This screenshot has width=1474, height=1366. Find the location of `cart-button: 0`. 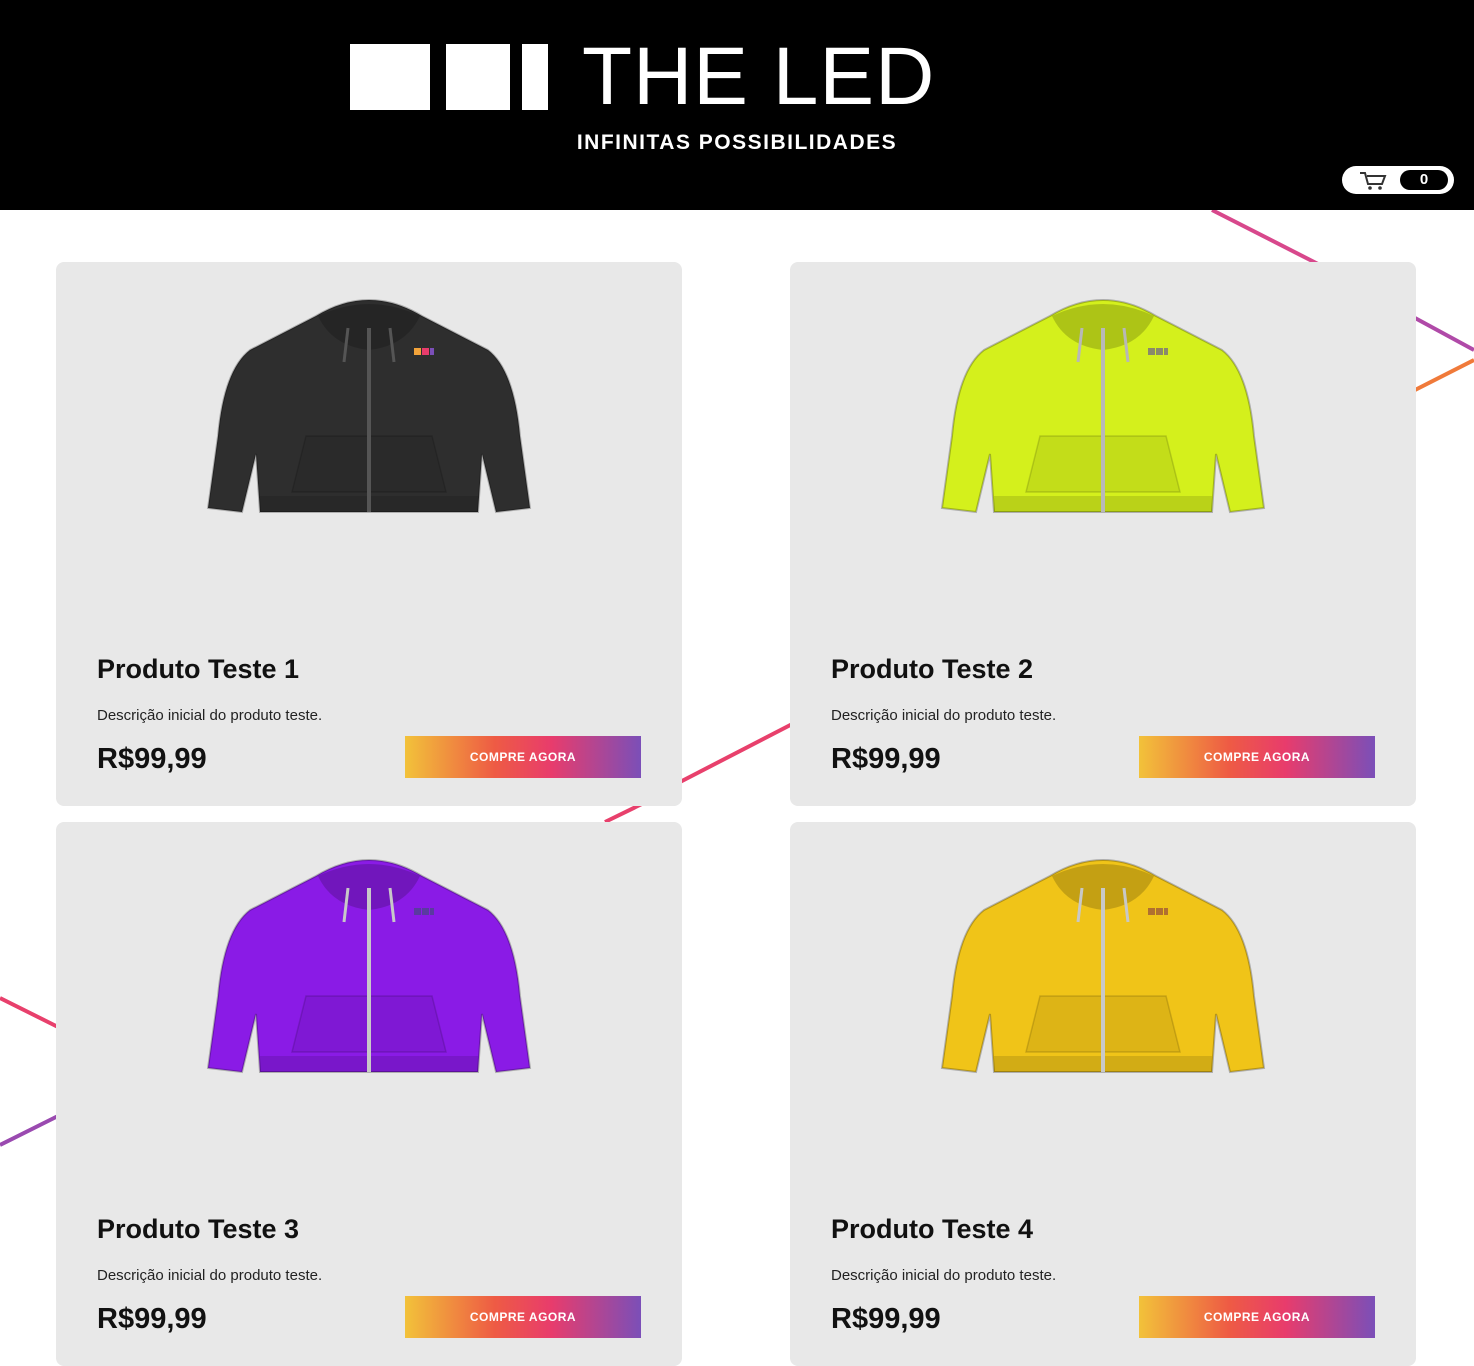

cart-button: 0 is located at coordinates (1398, 180).